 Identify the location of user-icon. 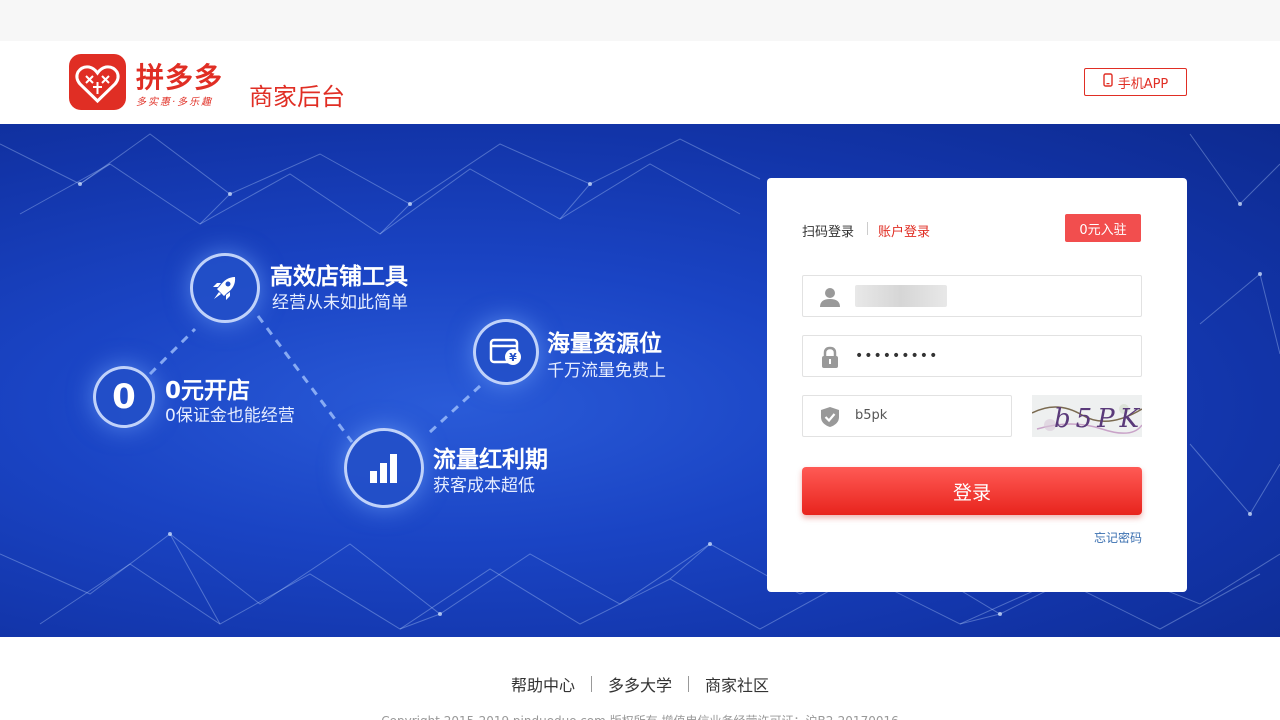
(830, 297).